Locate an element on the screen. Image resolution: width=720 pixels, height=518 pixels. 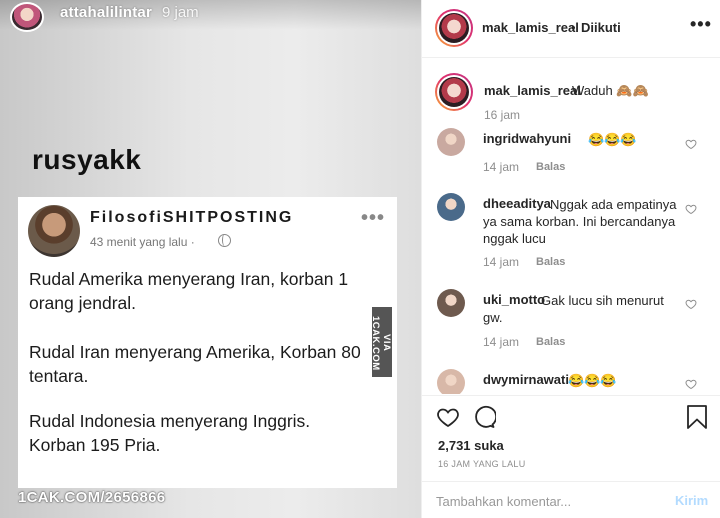
bookmark-icon is located at coordinates (697, 417).